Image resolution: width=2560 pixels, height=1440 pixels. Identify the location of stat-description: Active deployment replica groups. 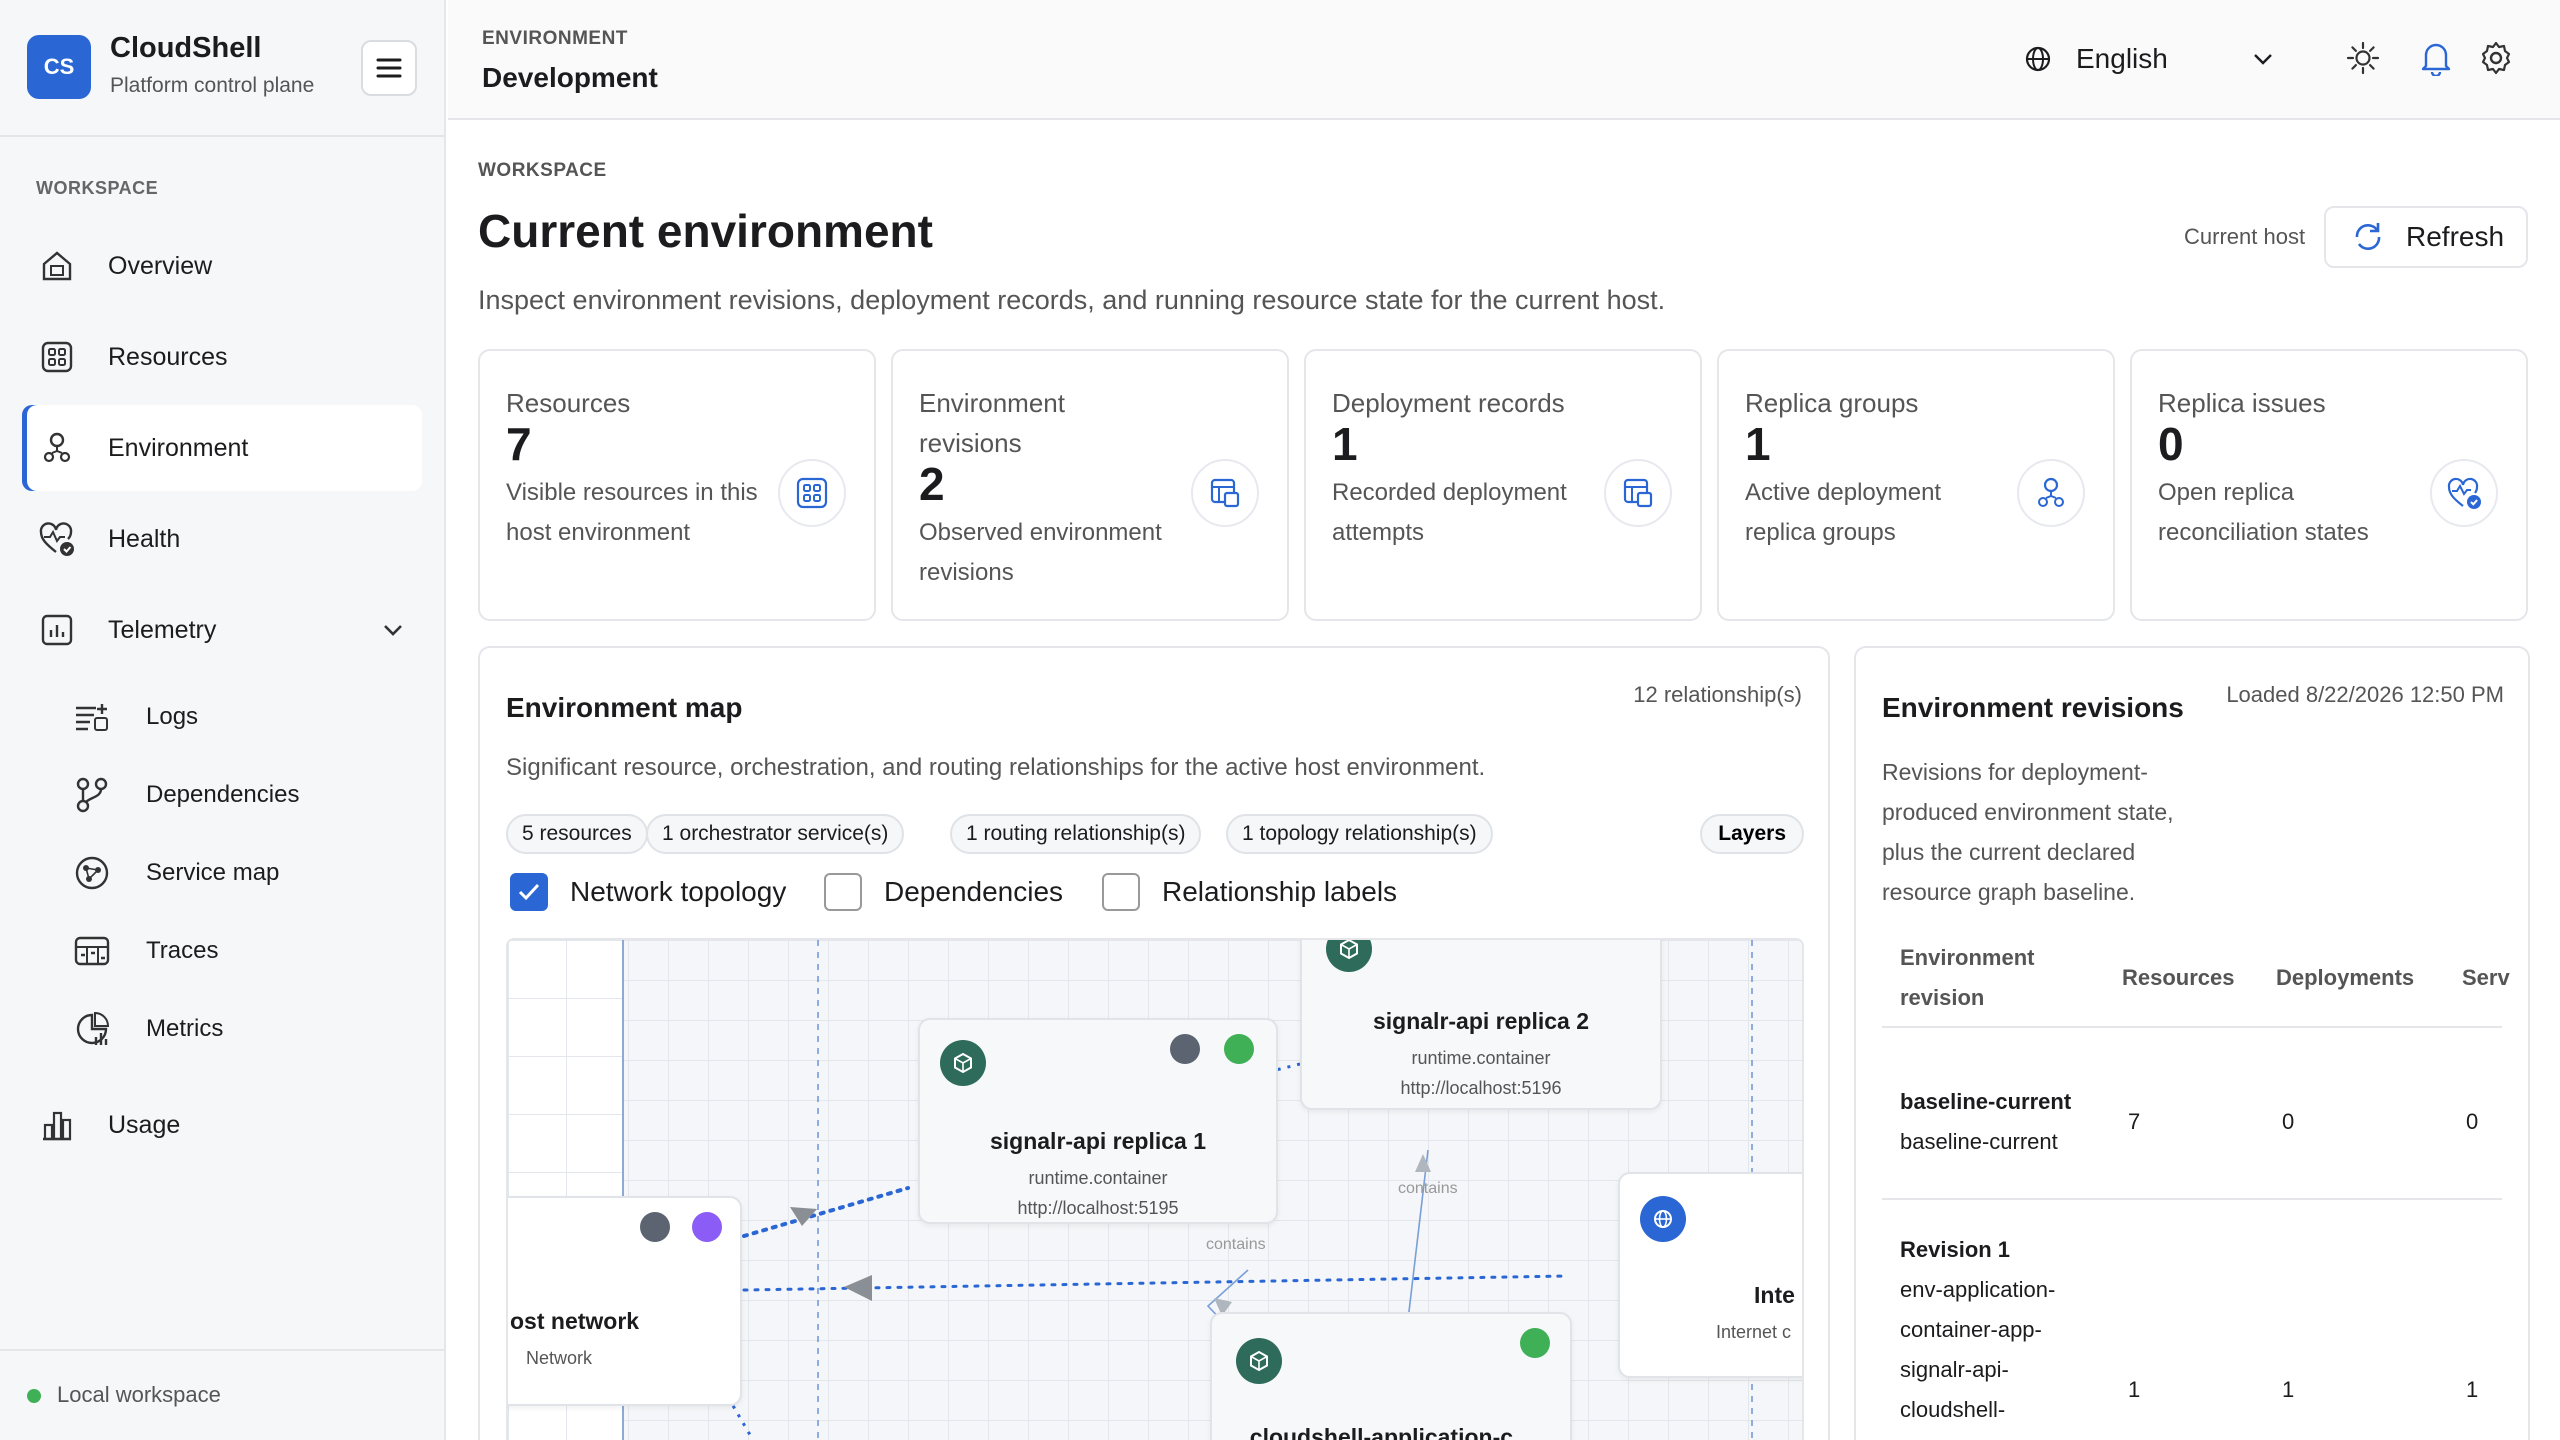
(1843, 512).